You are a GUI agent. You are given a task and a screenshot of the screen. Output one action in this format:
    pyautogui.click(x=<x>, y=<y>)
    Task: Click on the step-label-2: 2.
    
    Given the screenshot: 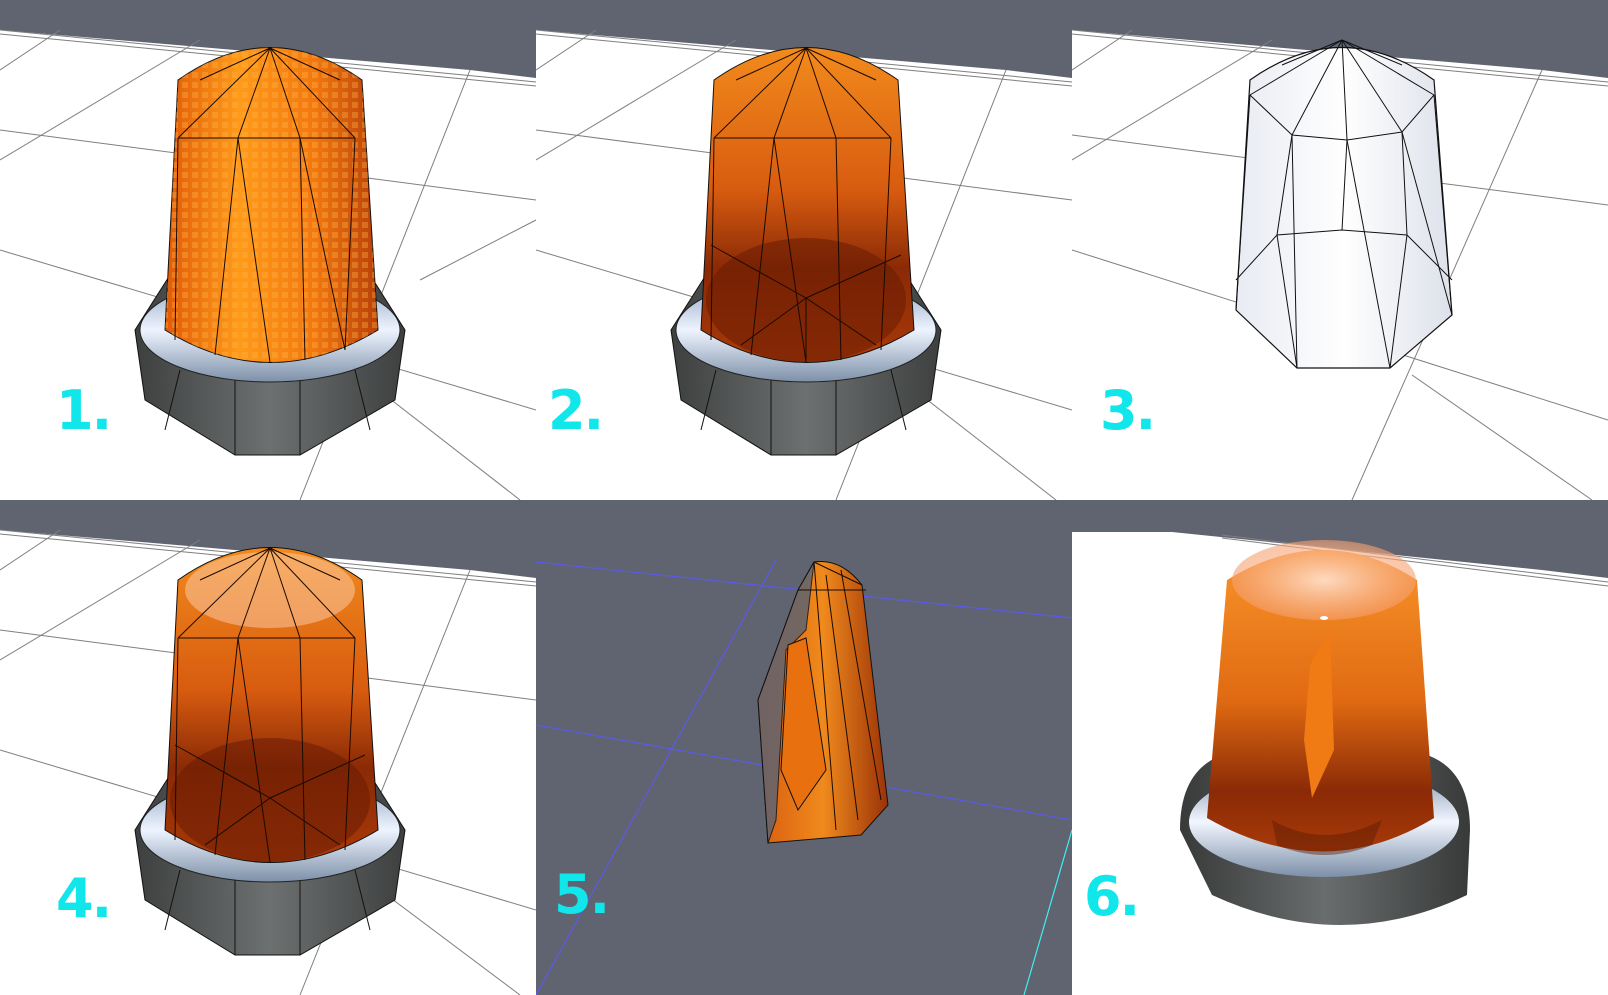 What is the action you would take?
    pyautogui.click(x=576, y=410)
    